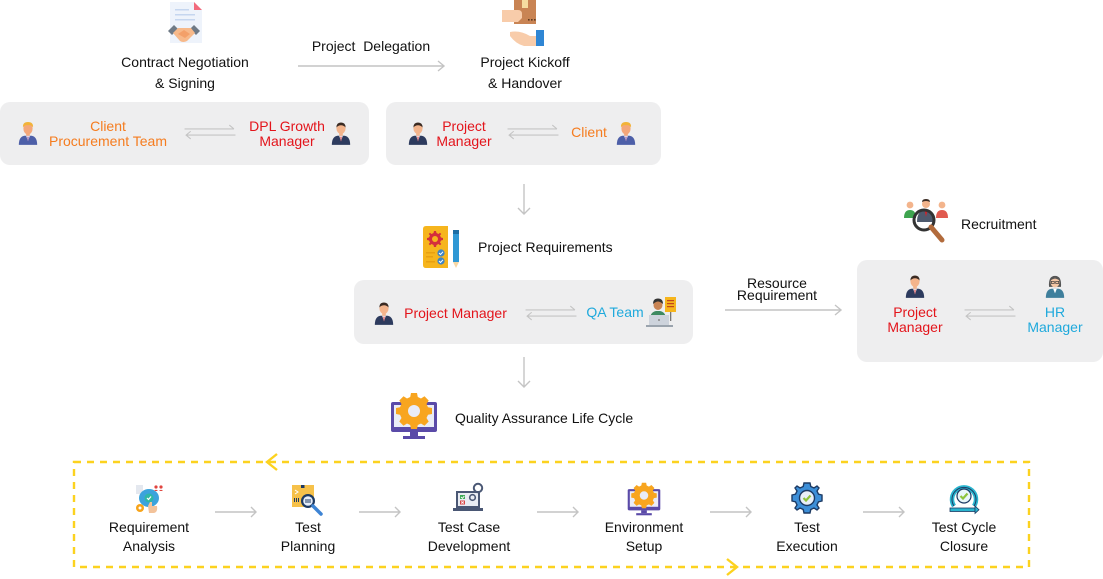 The height and width of the screenshot is (579, 1103). I want to click on role-dpl-growth-manager: DPL Growth Manager, so click(287, 133).